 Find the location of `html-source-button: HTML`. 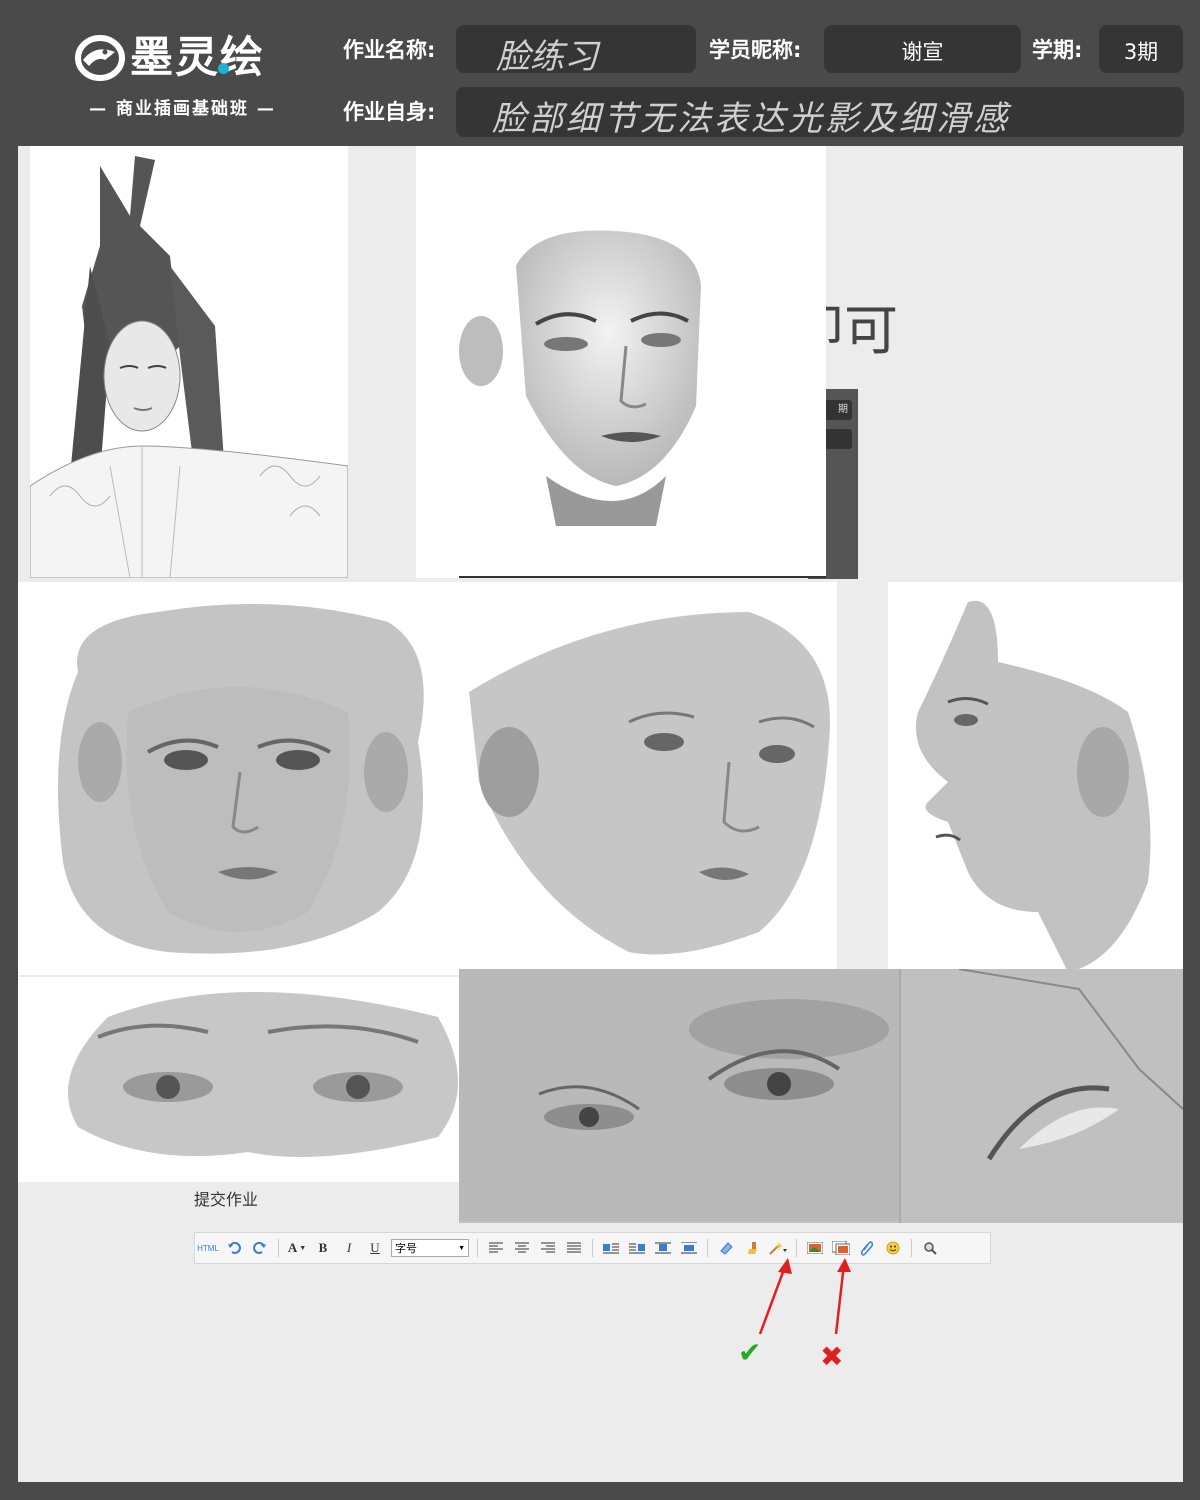

html-source-button: HTML is located at coordinates (208, 1248).